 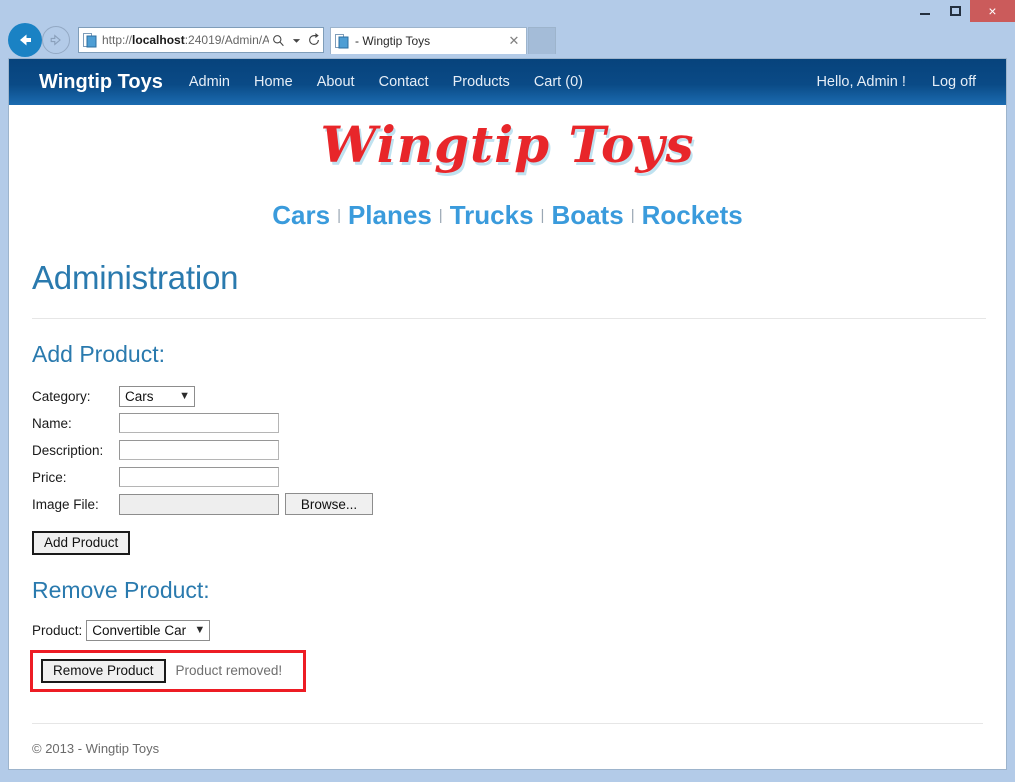 What do you see at coordinates (301, 215) in the screenshot?
I see `category-link-cars: Cars` at bounding box center [301, 215].